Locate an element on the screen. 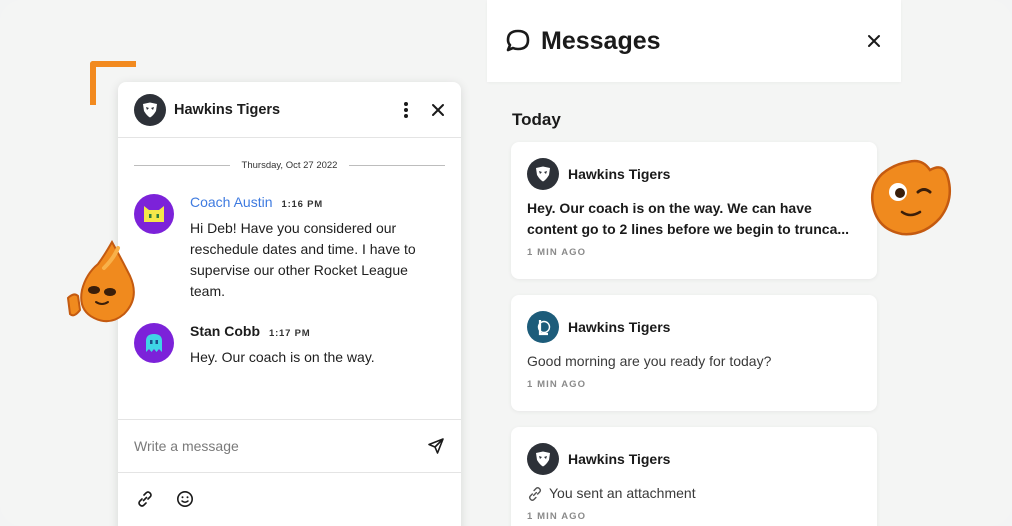 This screenshot has height=526, width=1012. flame-mascot-wink-icon is located at coordinates (911, 197).